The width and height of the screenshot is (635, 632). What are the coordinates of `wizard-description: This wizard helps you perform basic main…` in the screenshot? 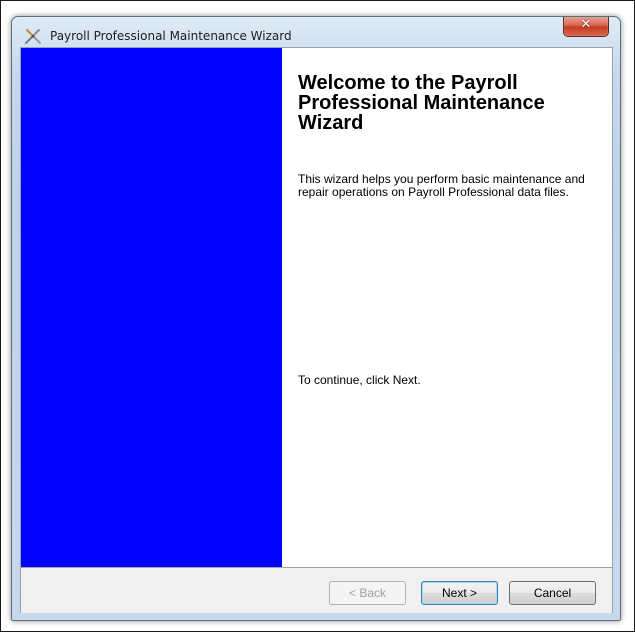 It's located at (441, 185).